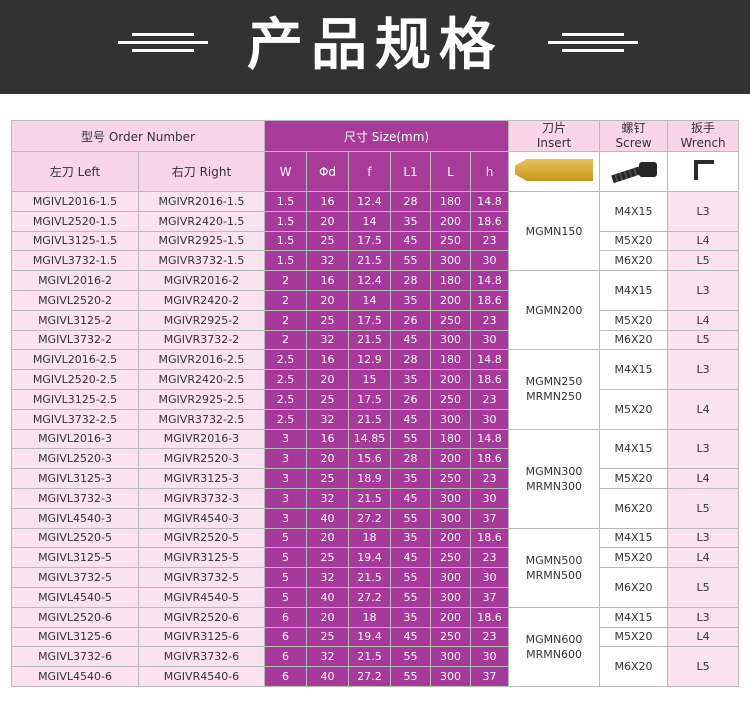  Describe the element at coordinates (554, 231) in the screenshot. I see `insert-model-cell: MGMN150` at that location.